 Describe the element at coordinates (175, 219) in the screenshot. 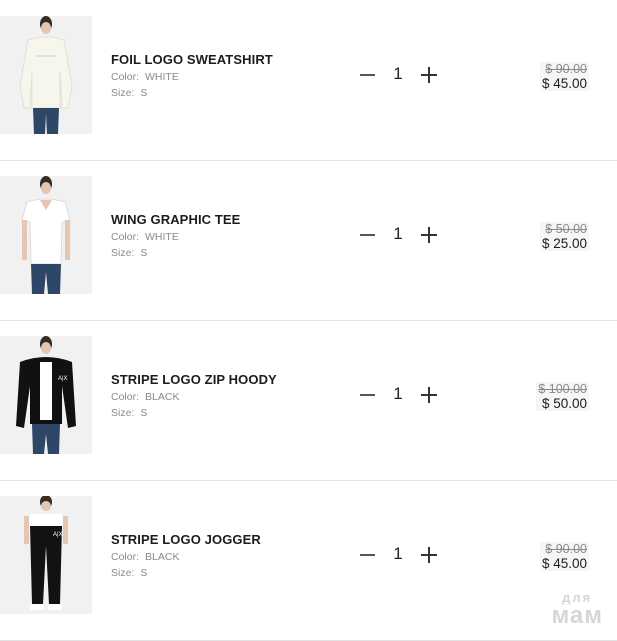

I see `product-name: WING GRAPHIC TEE` at that location.